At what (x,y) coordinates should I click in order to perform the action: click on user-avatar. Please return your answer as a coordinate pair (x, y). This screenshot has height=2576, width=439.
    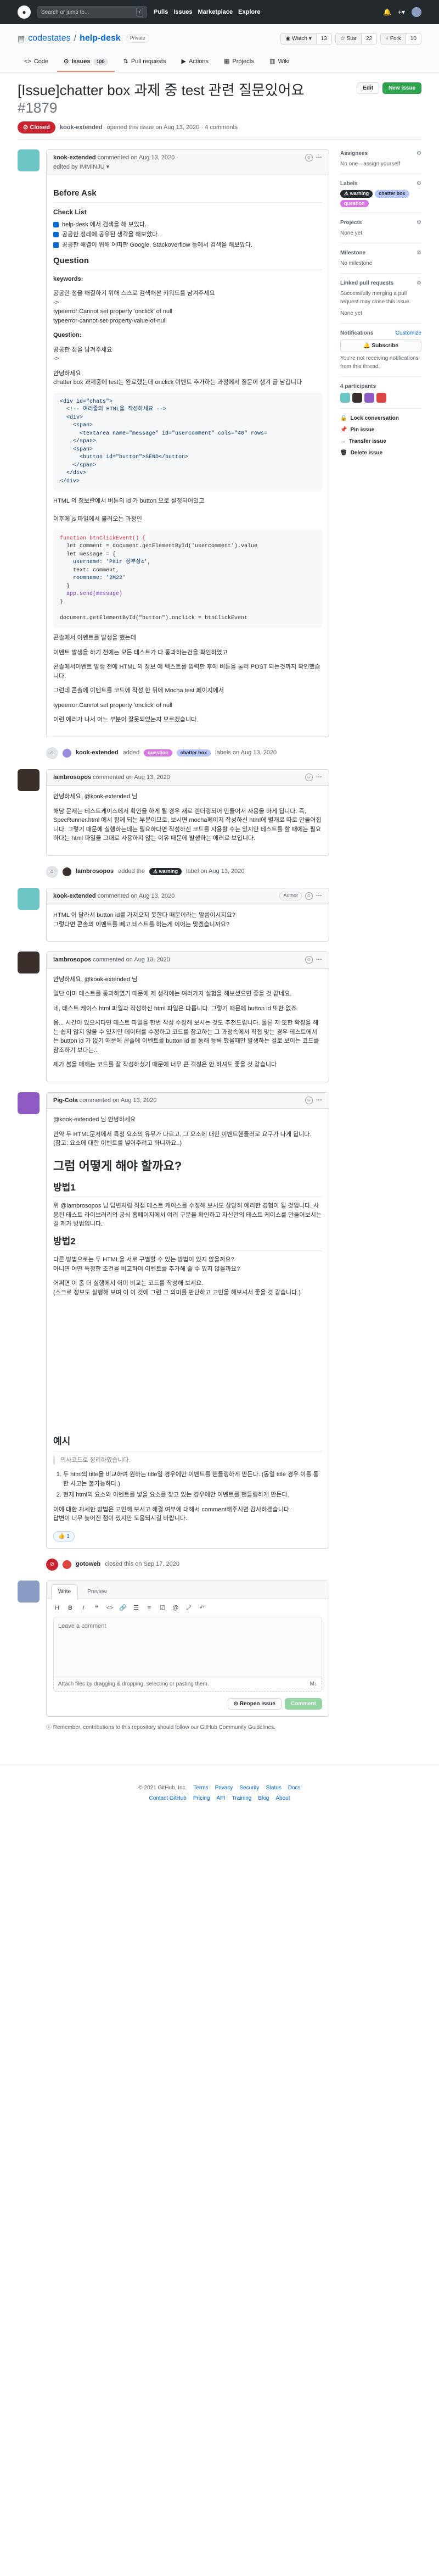
    Looking at the image, I should click on (416, 12).